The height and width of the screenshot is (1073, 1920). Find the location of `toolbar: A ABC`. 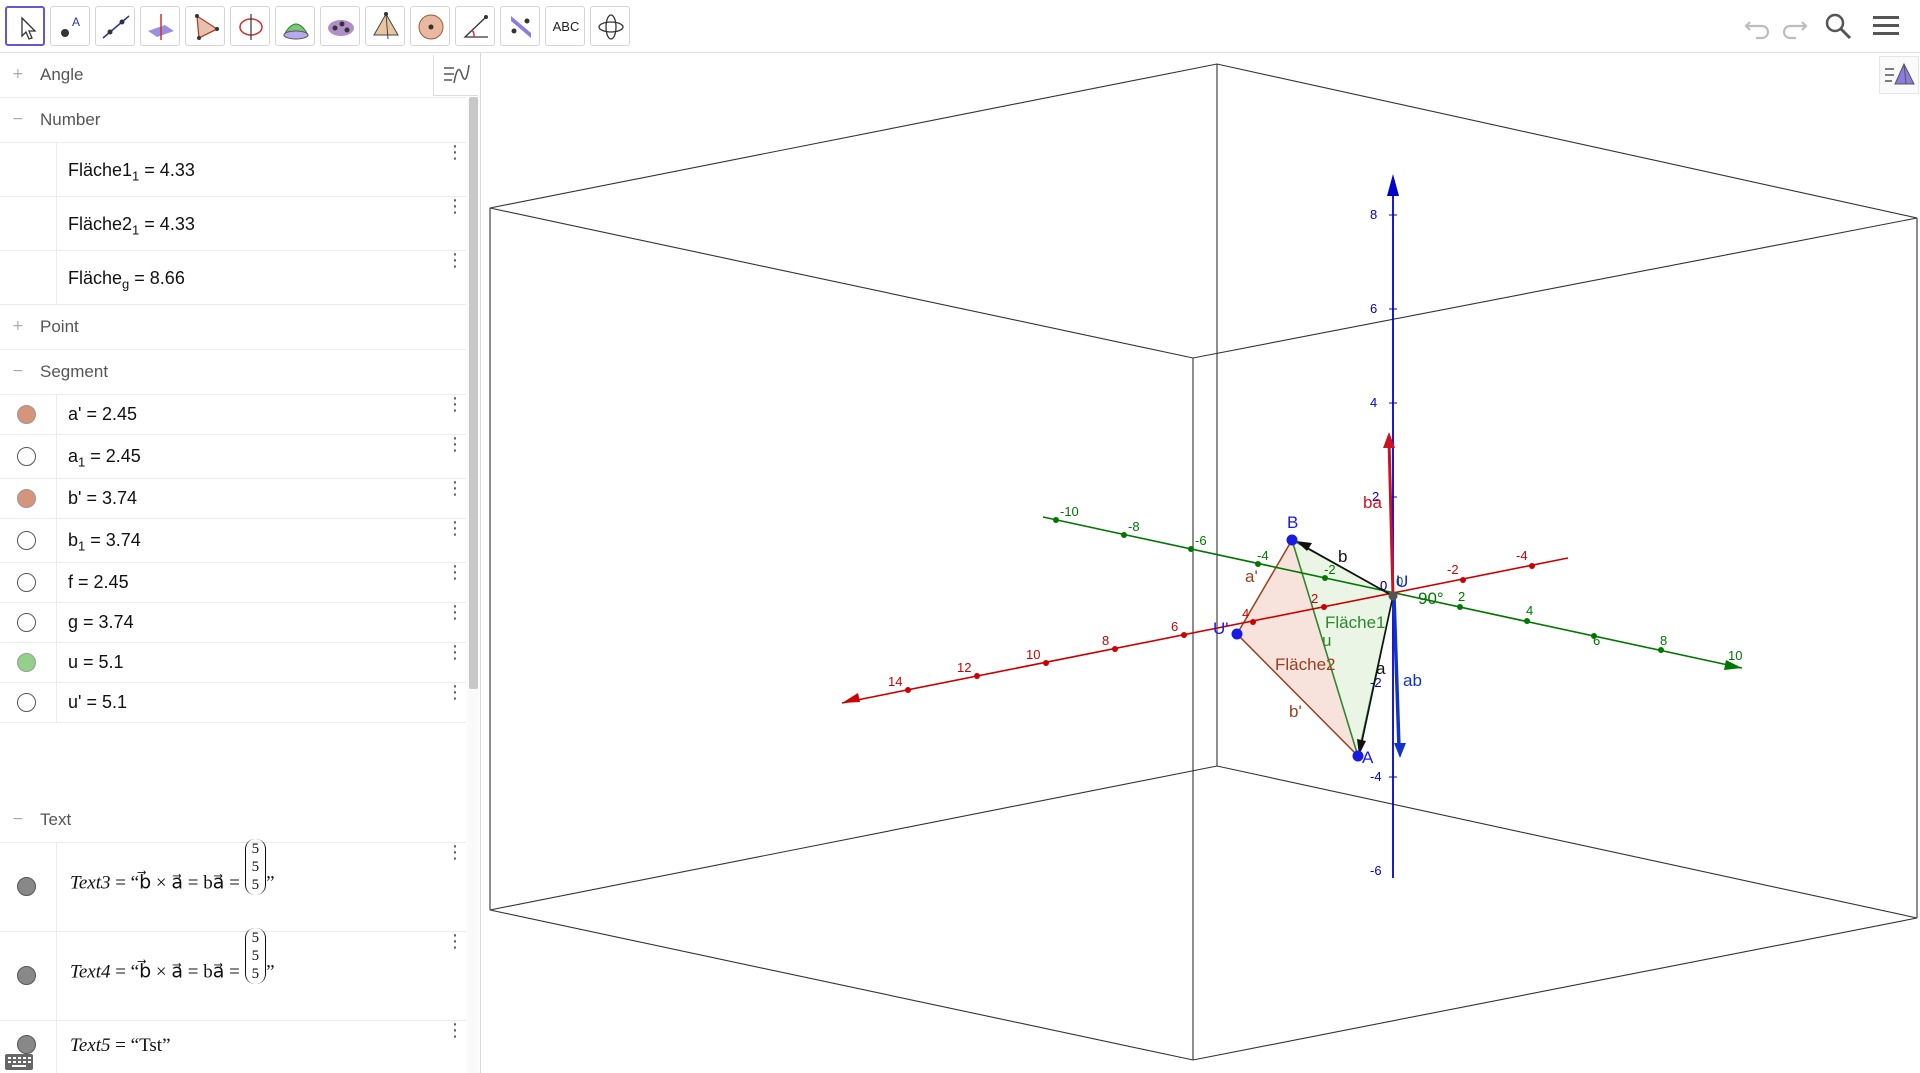

toolbar: A ABC is located at coordinates (960, 26).